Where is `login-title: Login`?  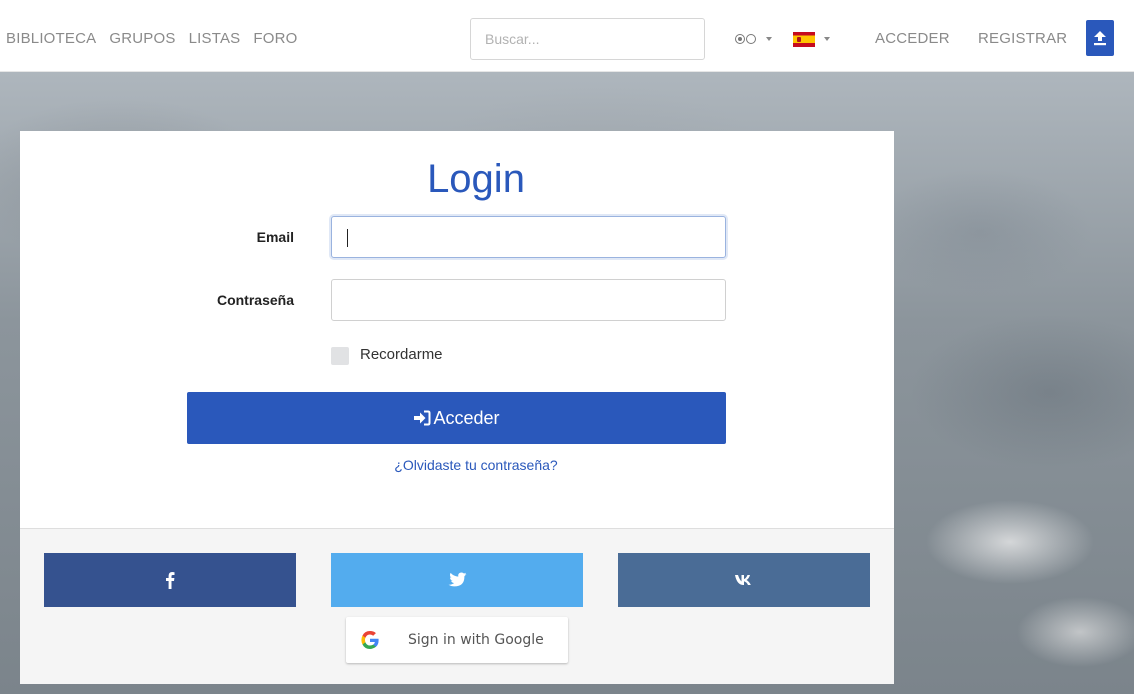 login-title: Login is located at coordinates (476, 179).